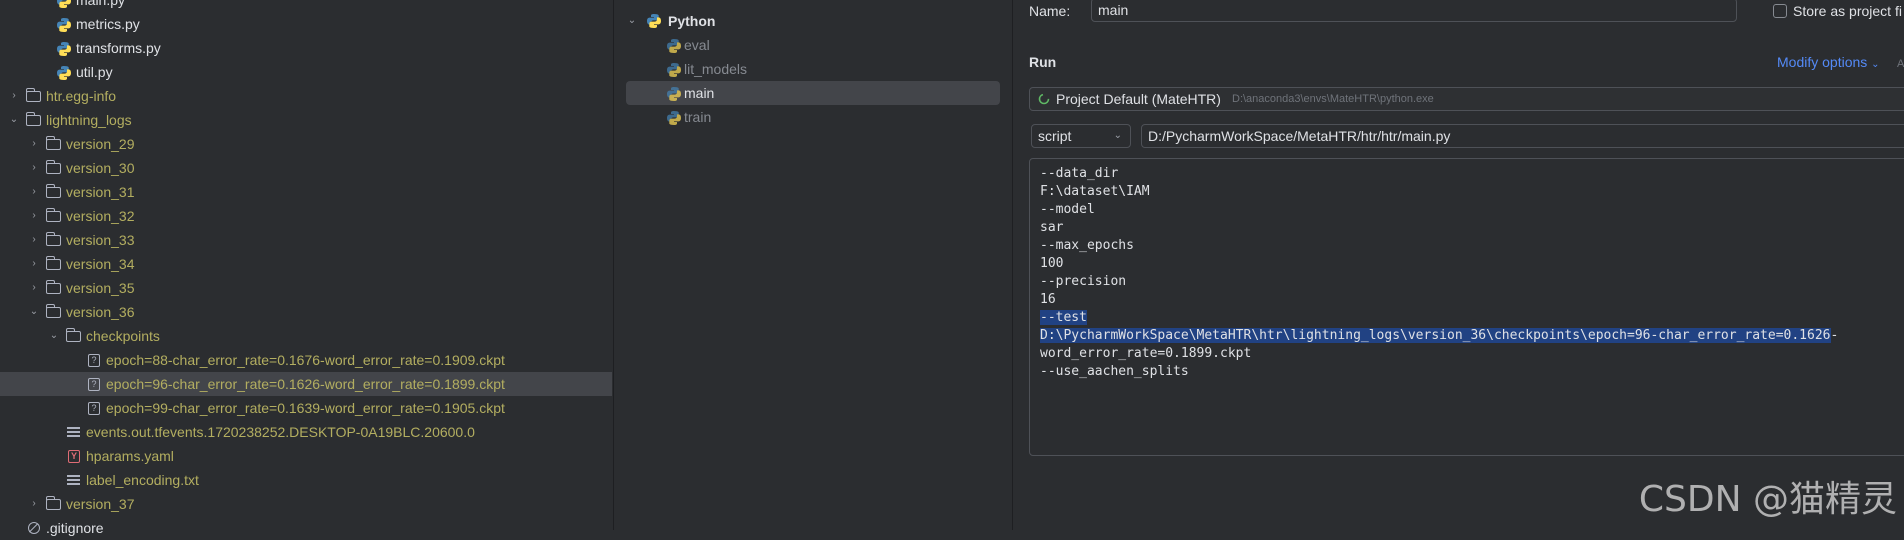 Image resolution: width=1904 pixels, height=540 pixels. Describe the element at coordinates (1081, 136) in the screenshot. I see `target-type-select: script ⌄` at that location.